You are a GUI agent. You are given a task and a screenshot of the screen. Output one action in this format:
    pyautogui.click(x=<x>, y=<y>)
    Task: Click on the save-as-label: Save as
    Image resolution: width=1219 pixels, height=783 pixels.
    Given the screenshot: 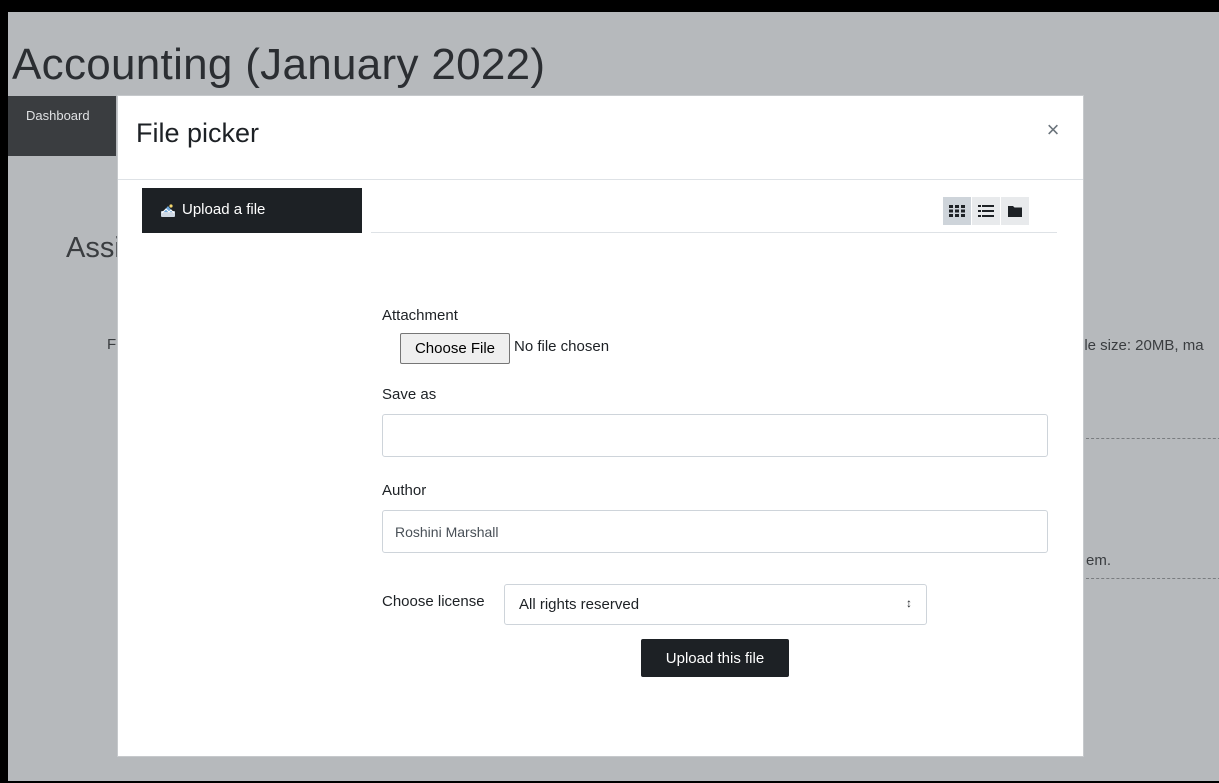 What is the action you would take?
    pyautogui.click(x=409, y=394)
    